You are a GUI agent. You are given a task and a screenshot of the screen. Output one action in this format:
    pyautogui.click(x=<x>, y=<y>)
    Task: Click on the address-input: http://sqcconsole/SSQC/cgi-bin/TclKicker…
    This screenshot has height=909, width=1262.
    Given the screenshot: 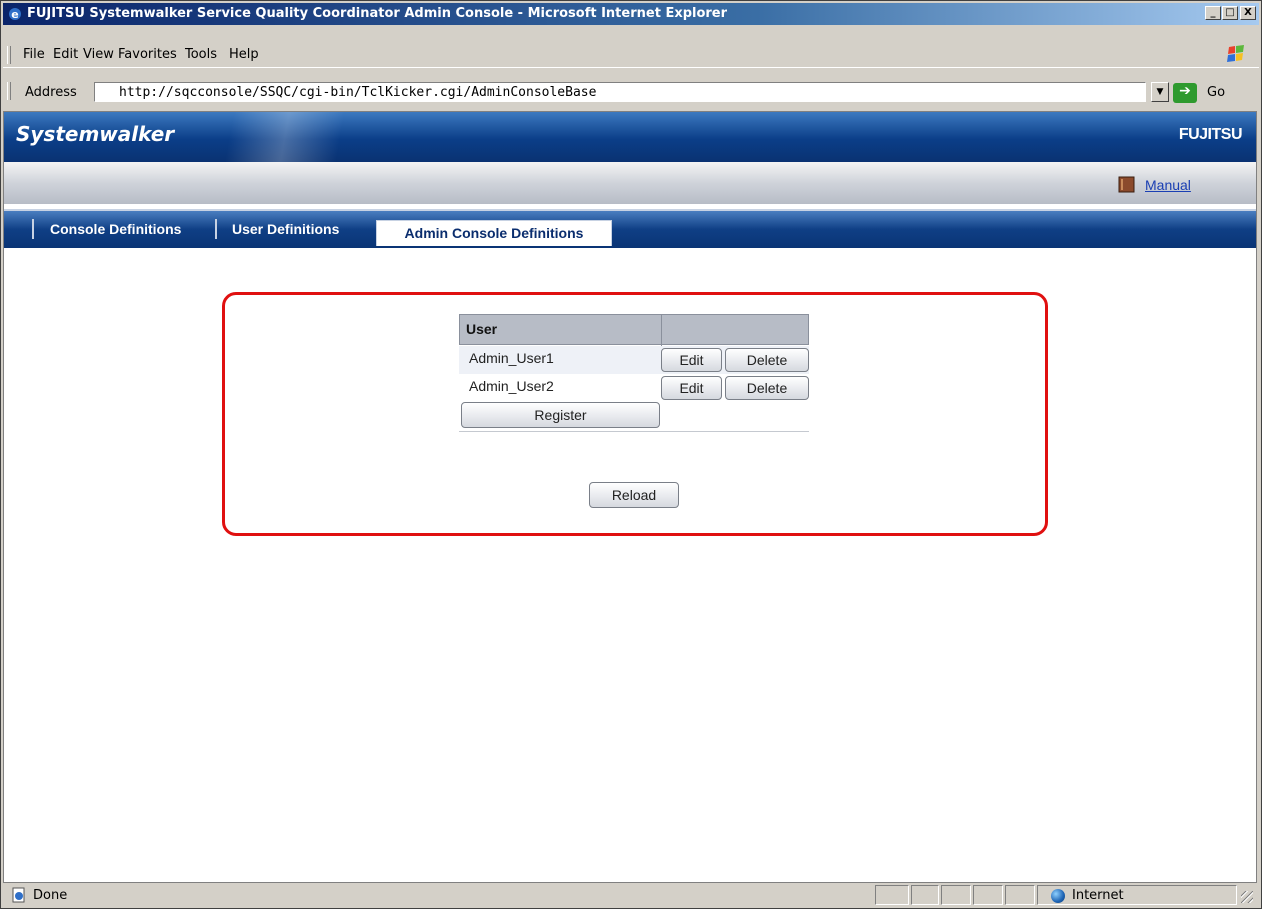 What is the action you would take?
    pyautogui.click(x=620, y=92)
    